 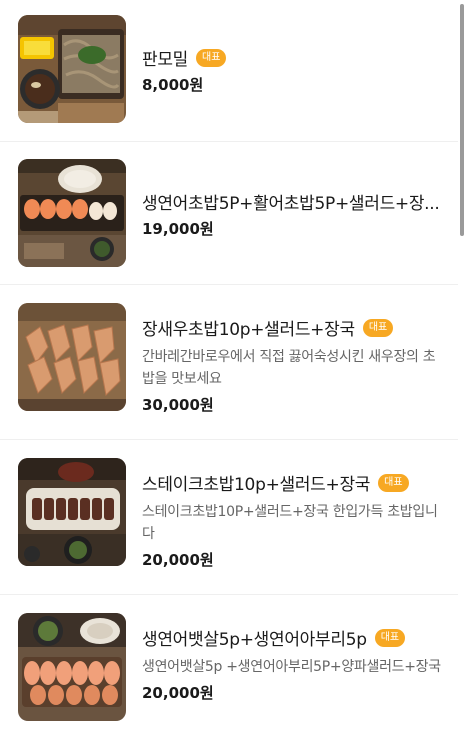 I want to click on menu-item-title-row: 판모밀 대표, so click(x=293, y=57).